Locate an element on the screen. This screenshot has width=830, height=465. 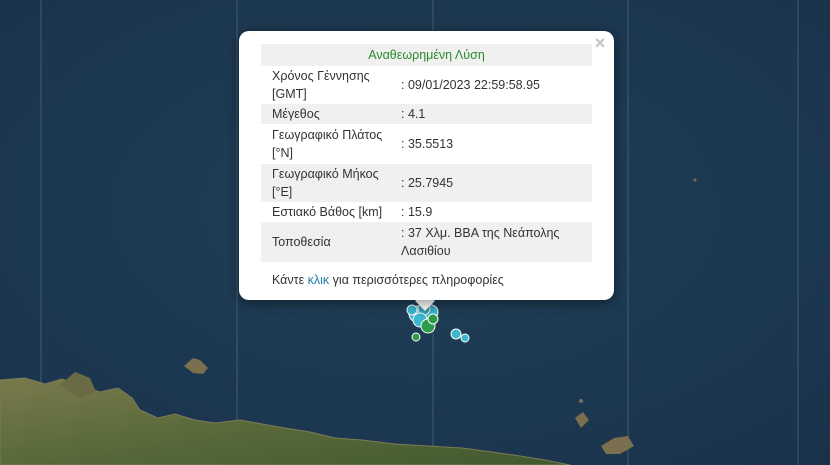
value-depth: : 15.9 is located at coordinates (417, 212).